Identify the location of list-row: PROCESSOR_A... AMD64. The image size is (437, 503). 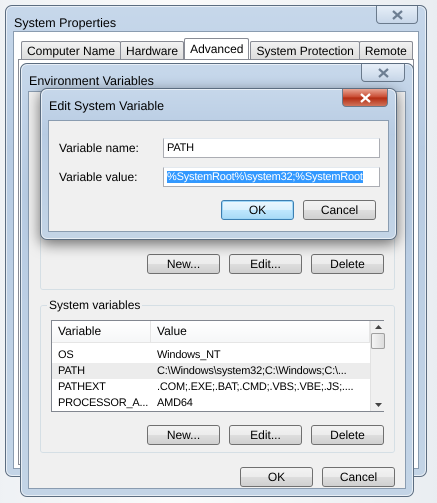
(211, 403).